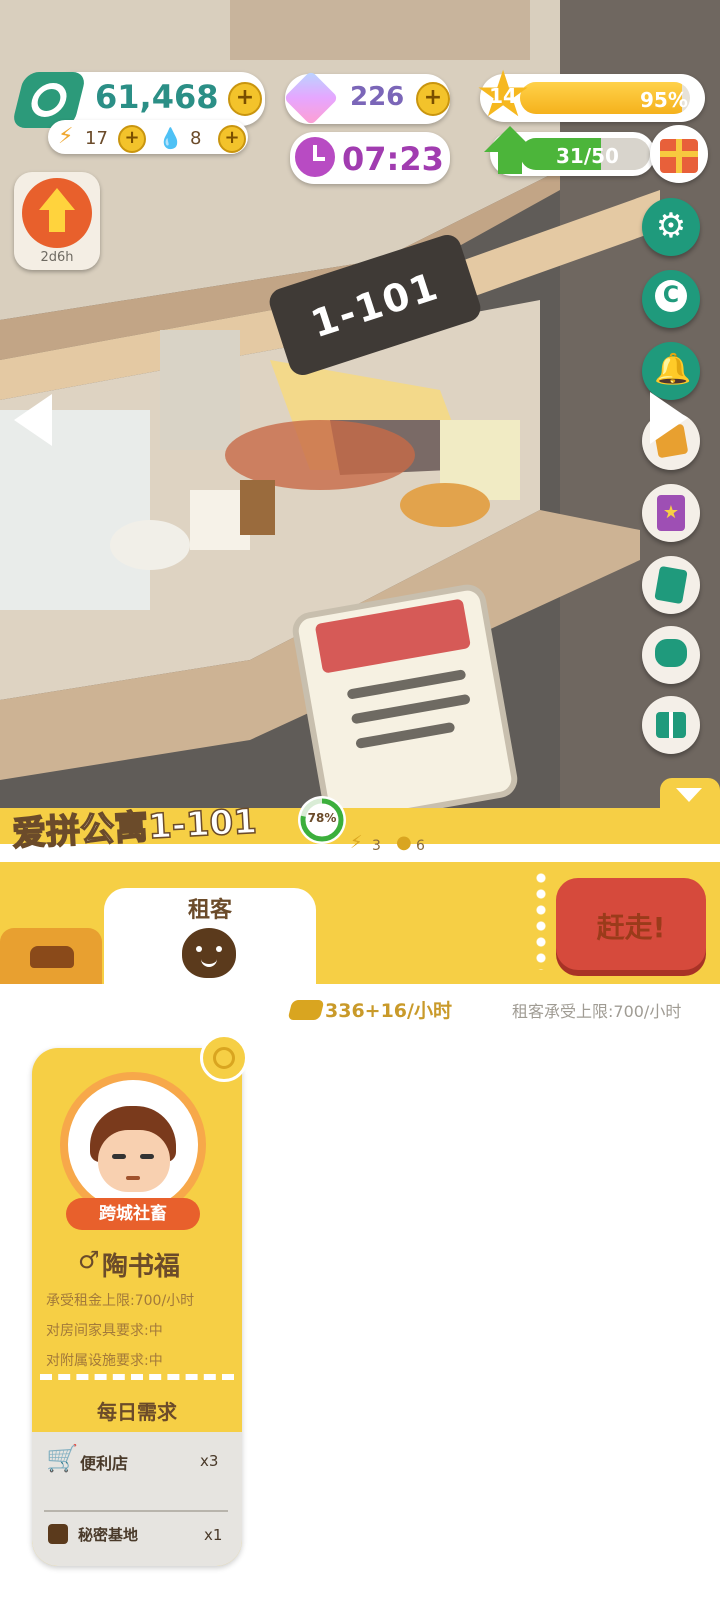 The width and height of the screenshot is (720, 1605). Describe the element at coordinates (315, 157) in the screenshot. I see `clock-icon` at that location.